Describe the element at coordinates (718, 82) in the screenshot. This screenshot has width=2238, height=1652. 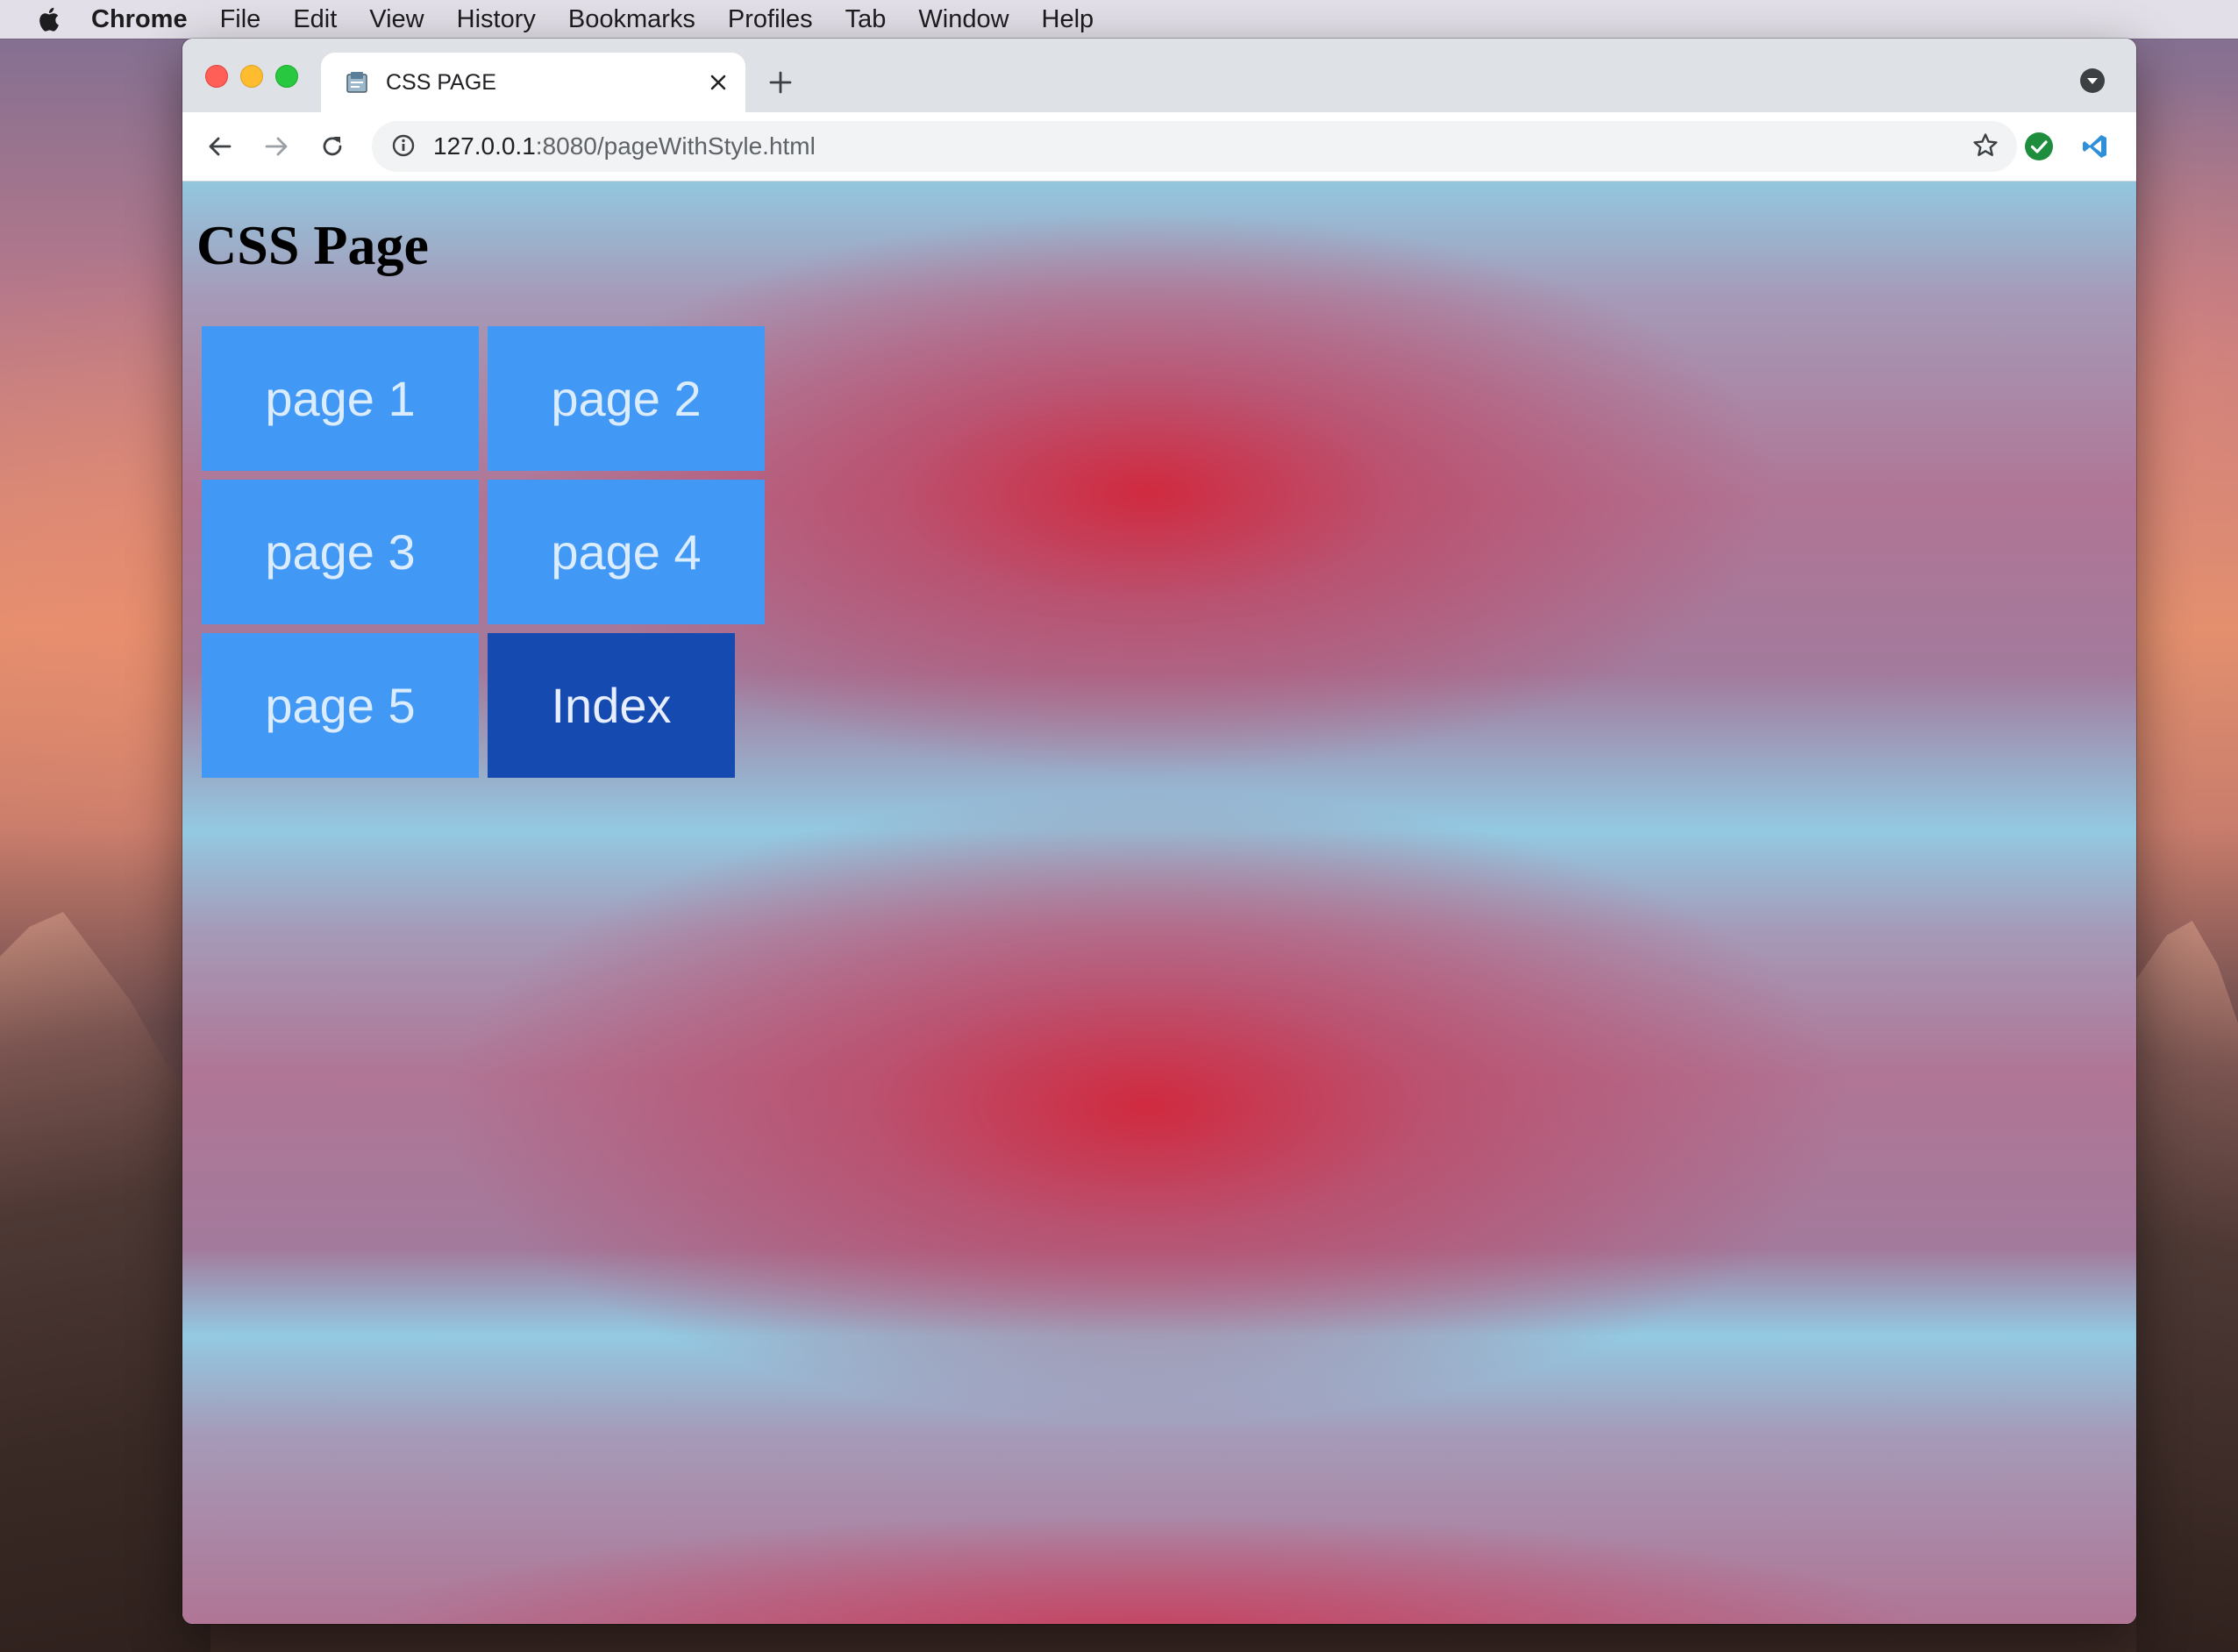
I see `close-icon` at that location.